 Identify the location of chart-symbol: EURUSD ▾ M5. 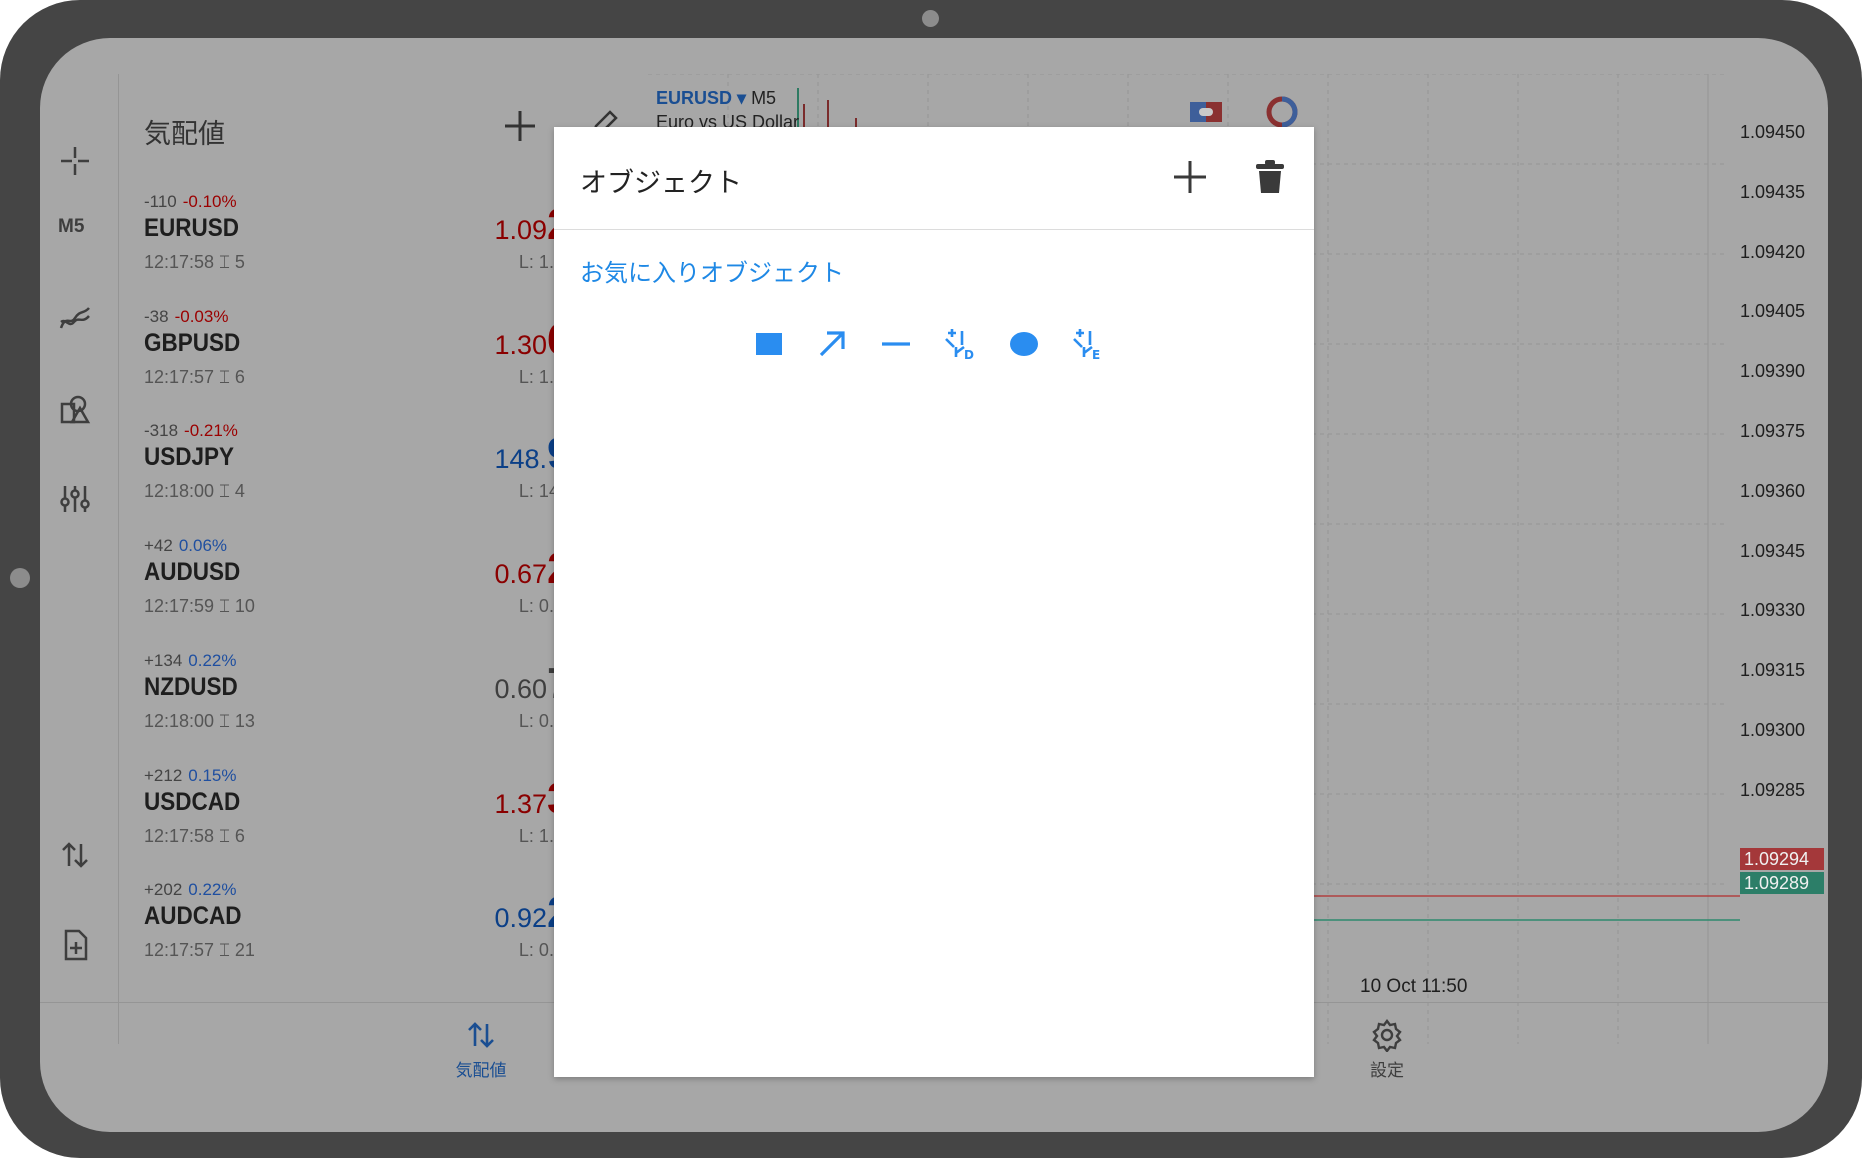
(716, 98).